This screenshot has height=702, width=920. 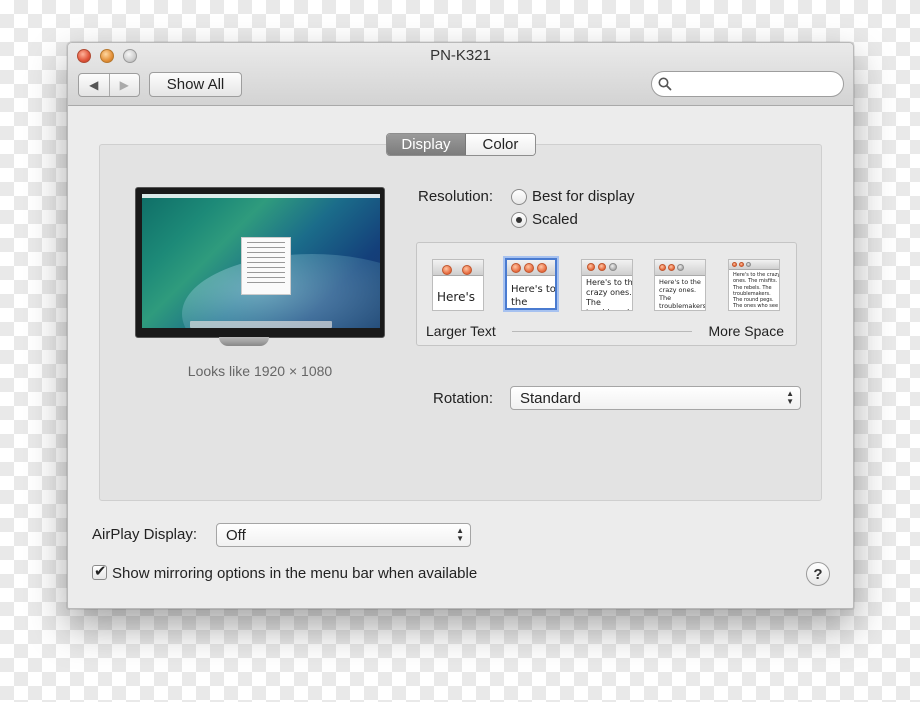 I want to click on monitor-stand, so click(x=244, y=341).